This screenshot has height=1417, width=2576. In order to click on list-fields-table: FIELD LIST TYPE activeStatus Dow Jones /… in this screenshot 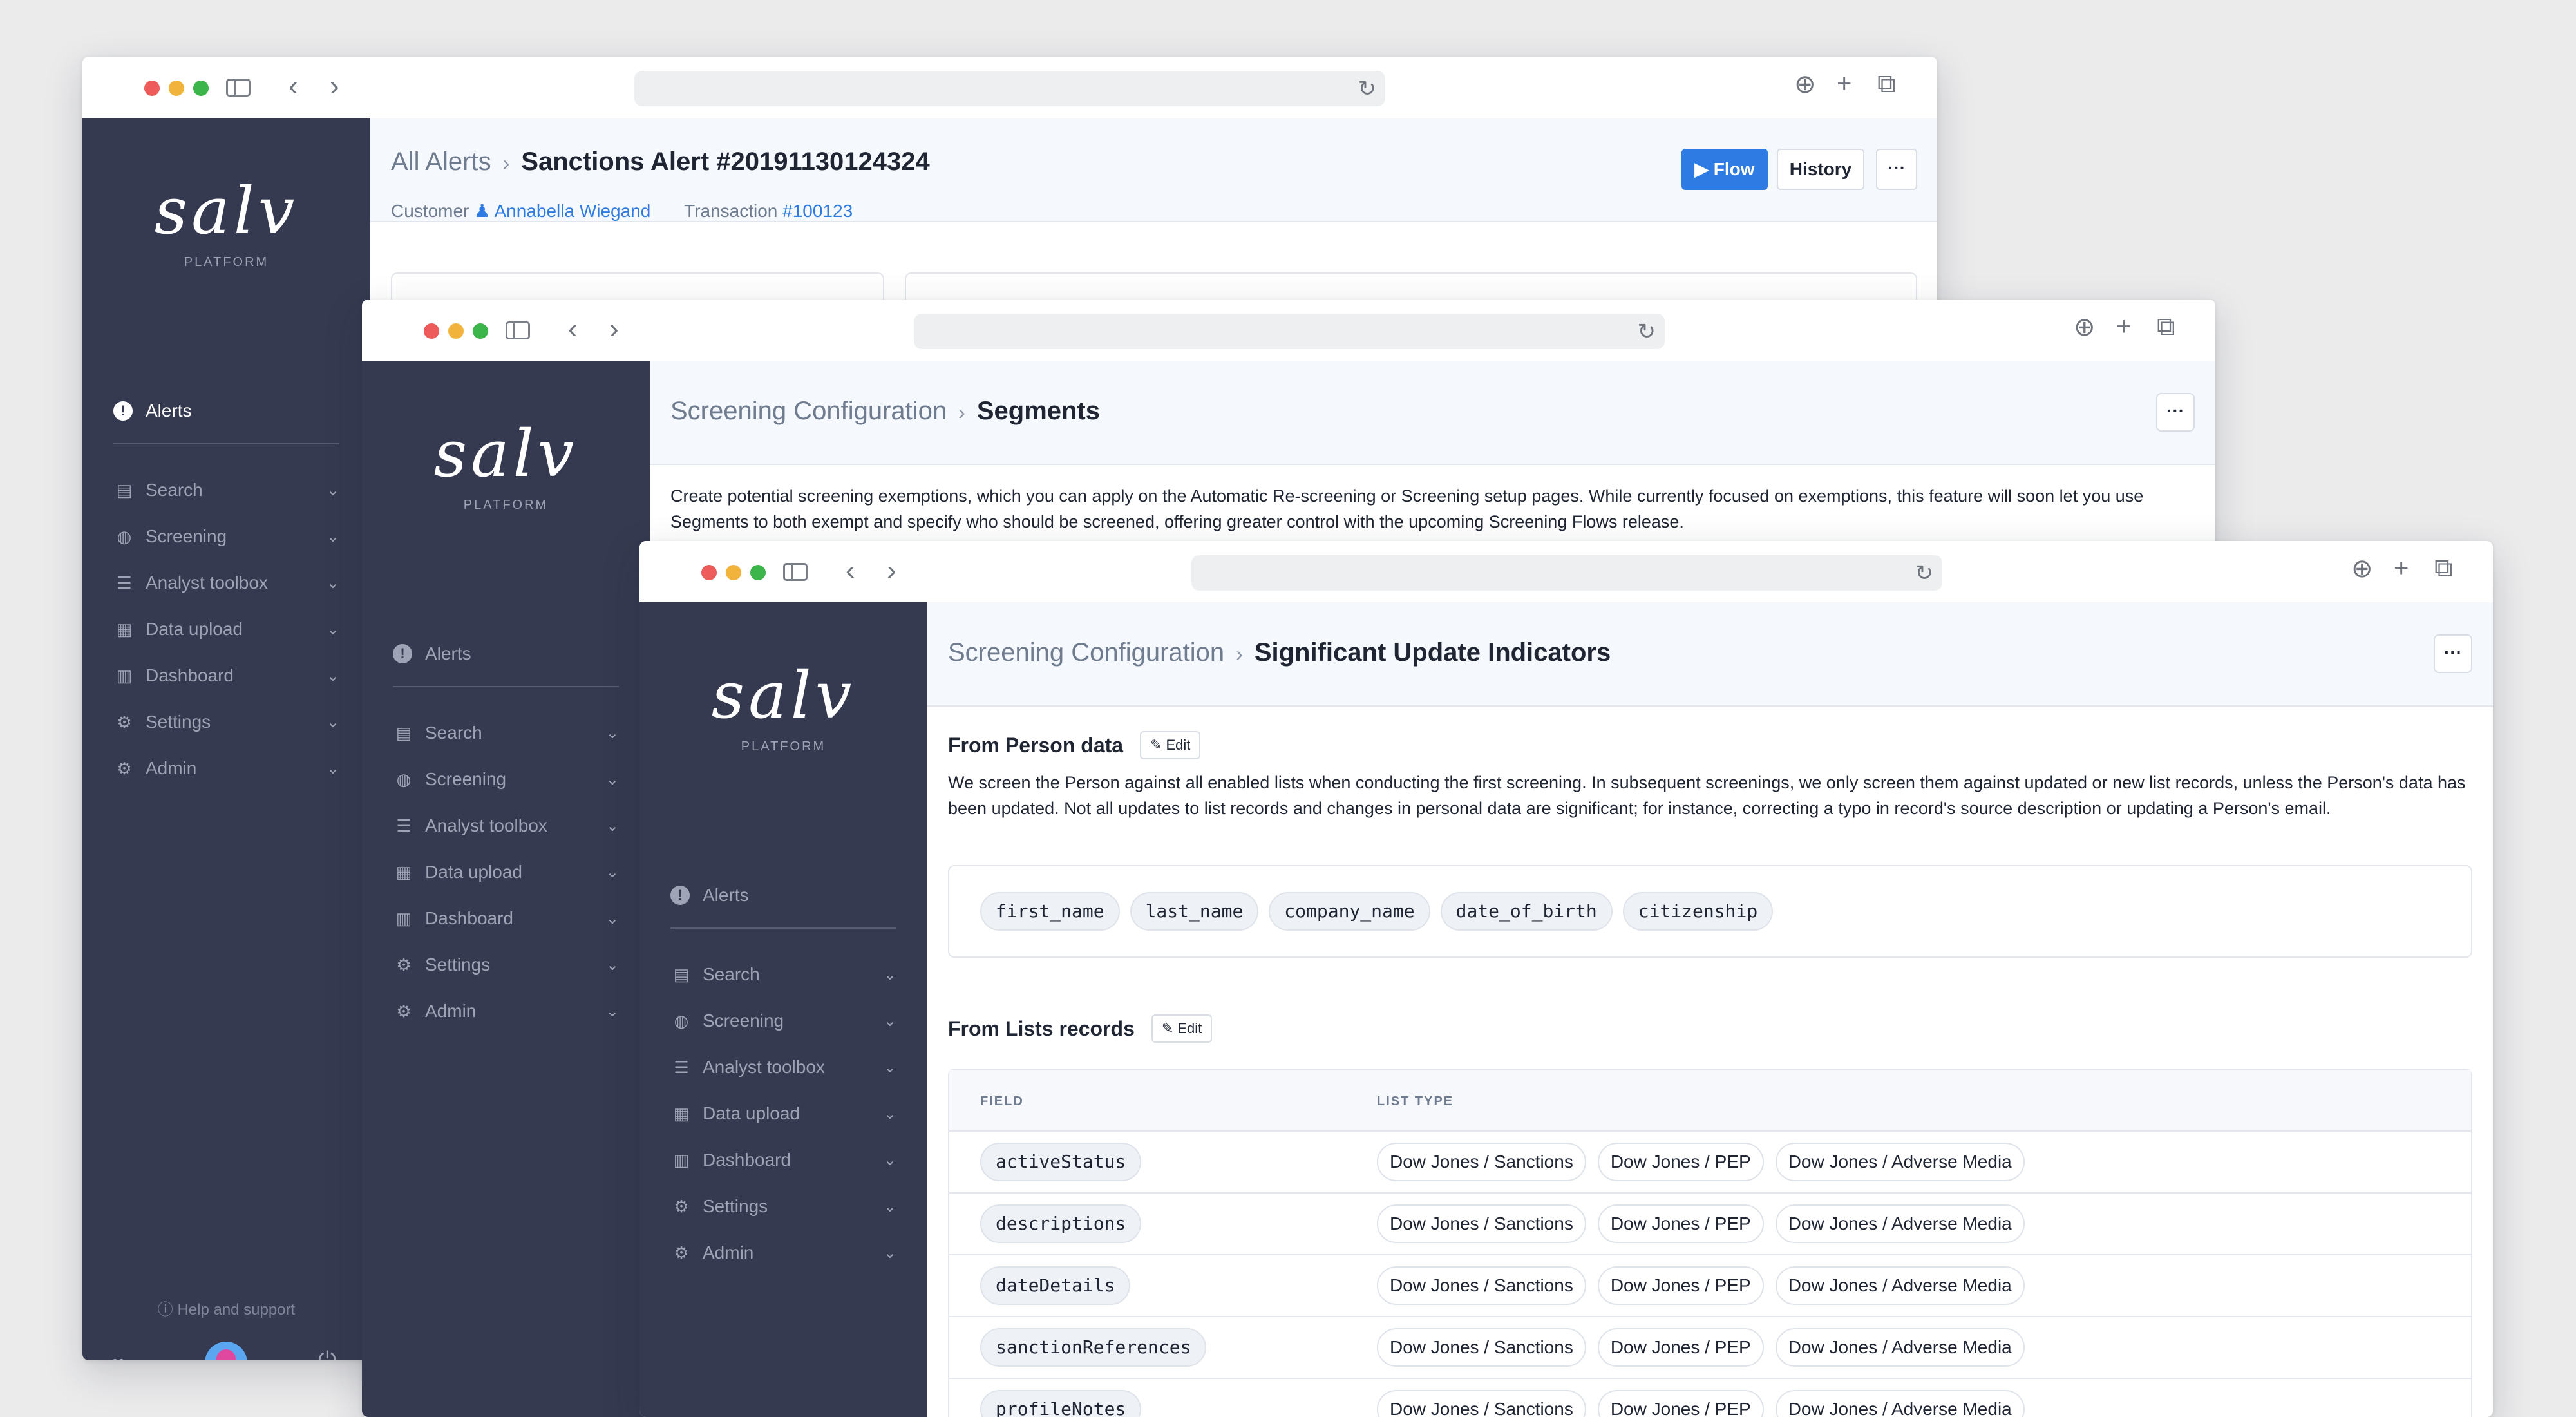, I will do `click(1710, 1243)`.